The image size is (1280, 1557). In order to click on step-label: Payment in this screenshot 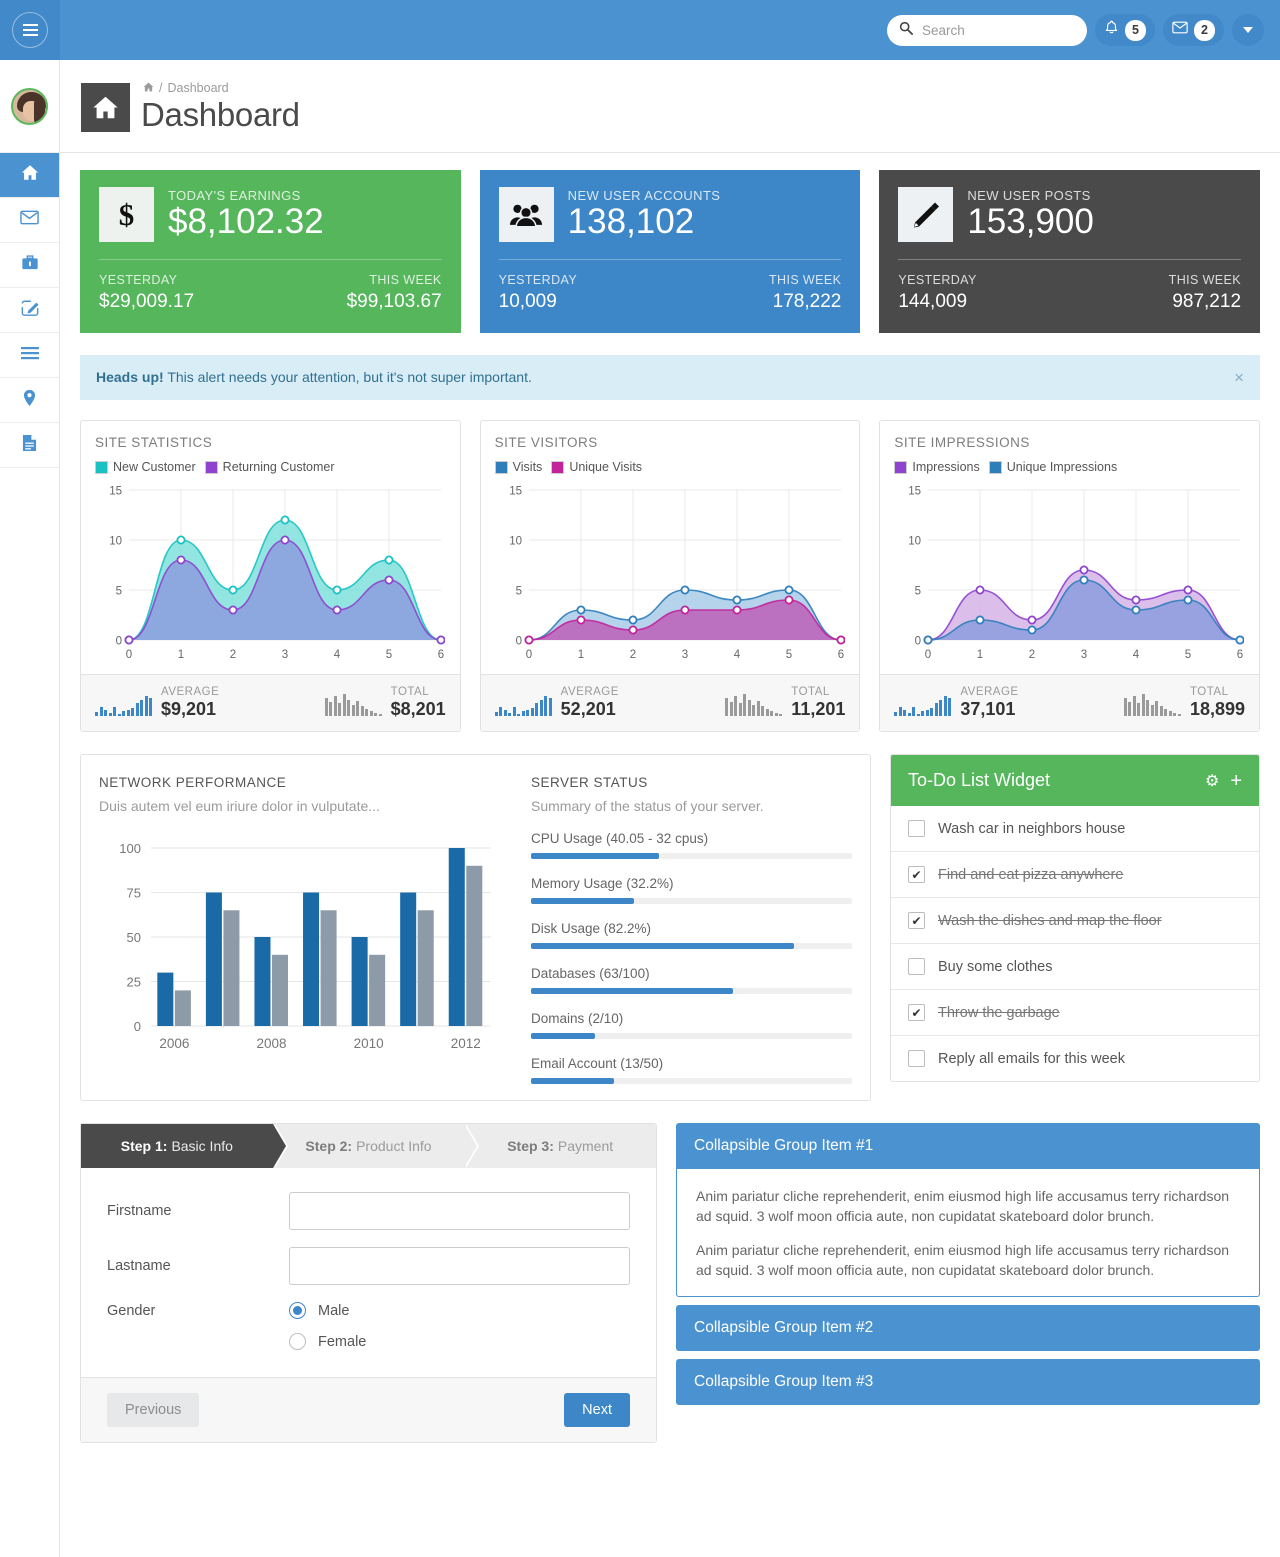, I will do `click(585, 1146)`.